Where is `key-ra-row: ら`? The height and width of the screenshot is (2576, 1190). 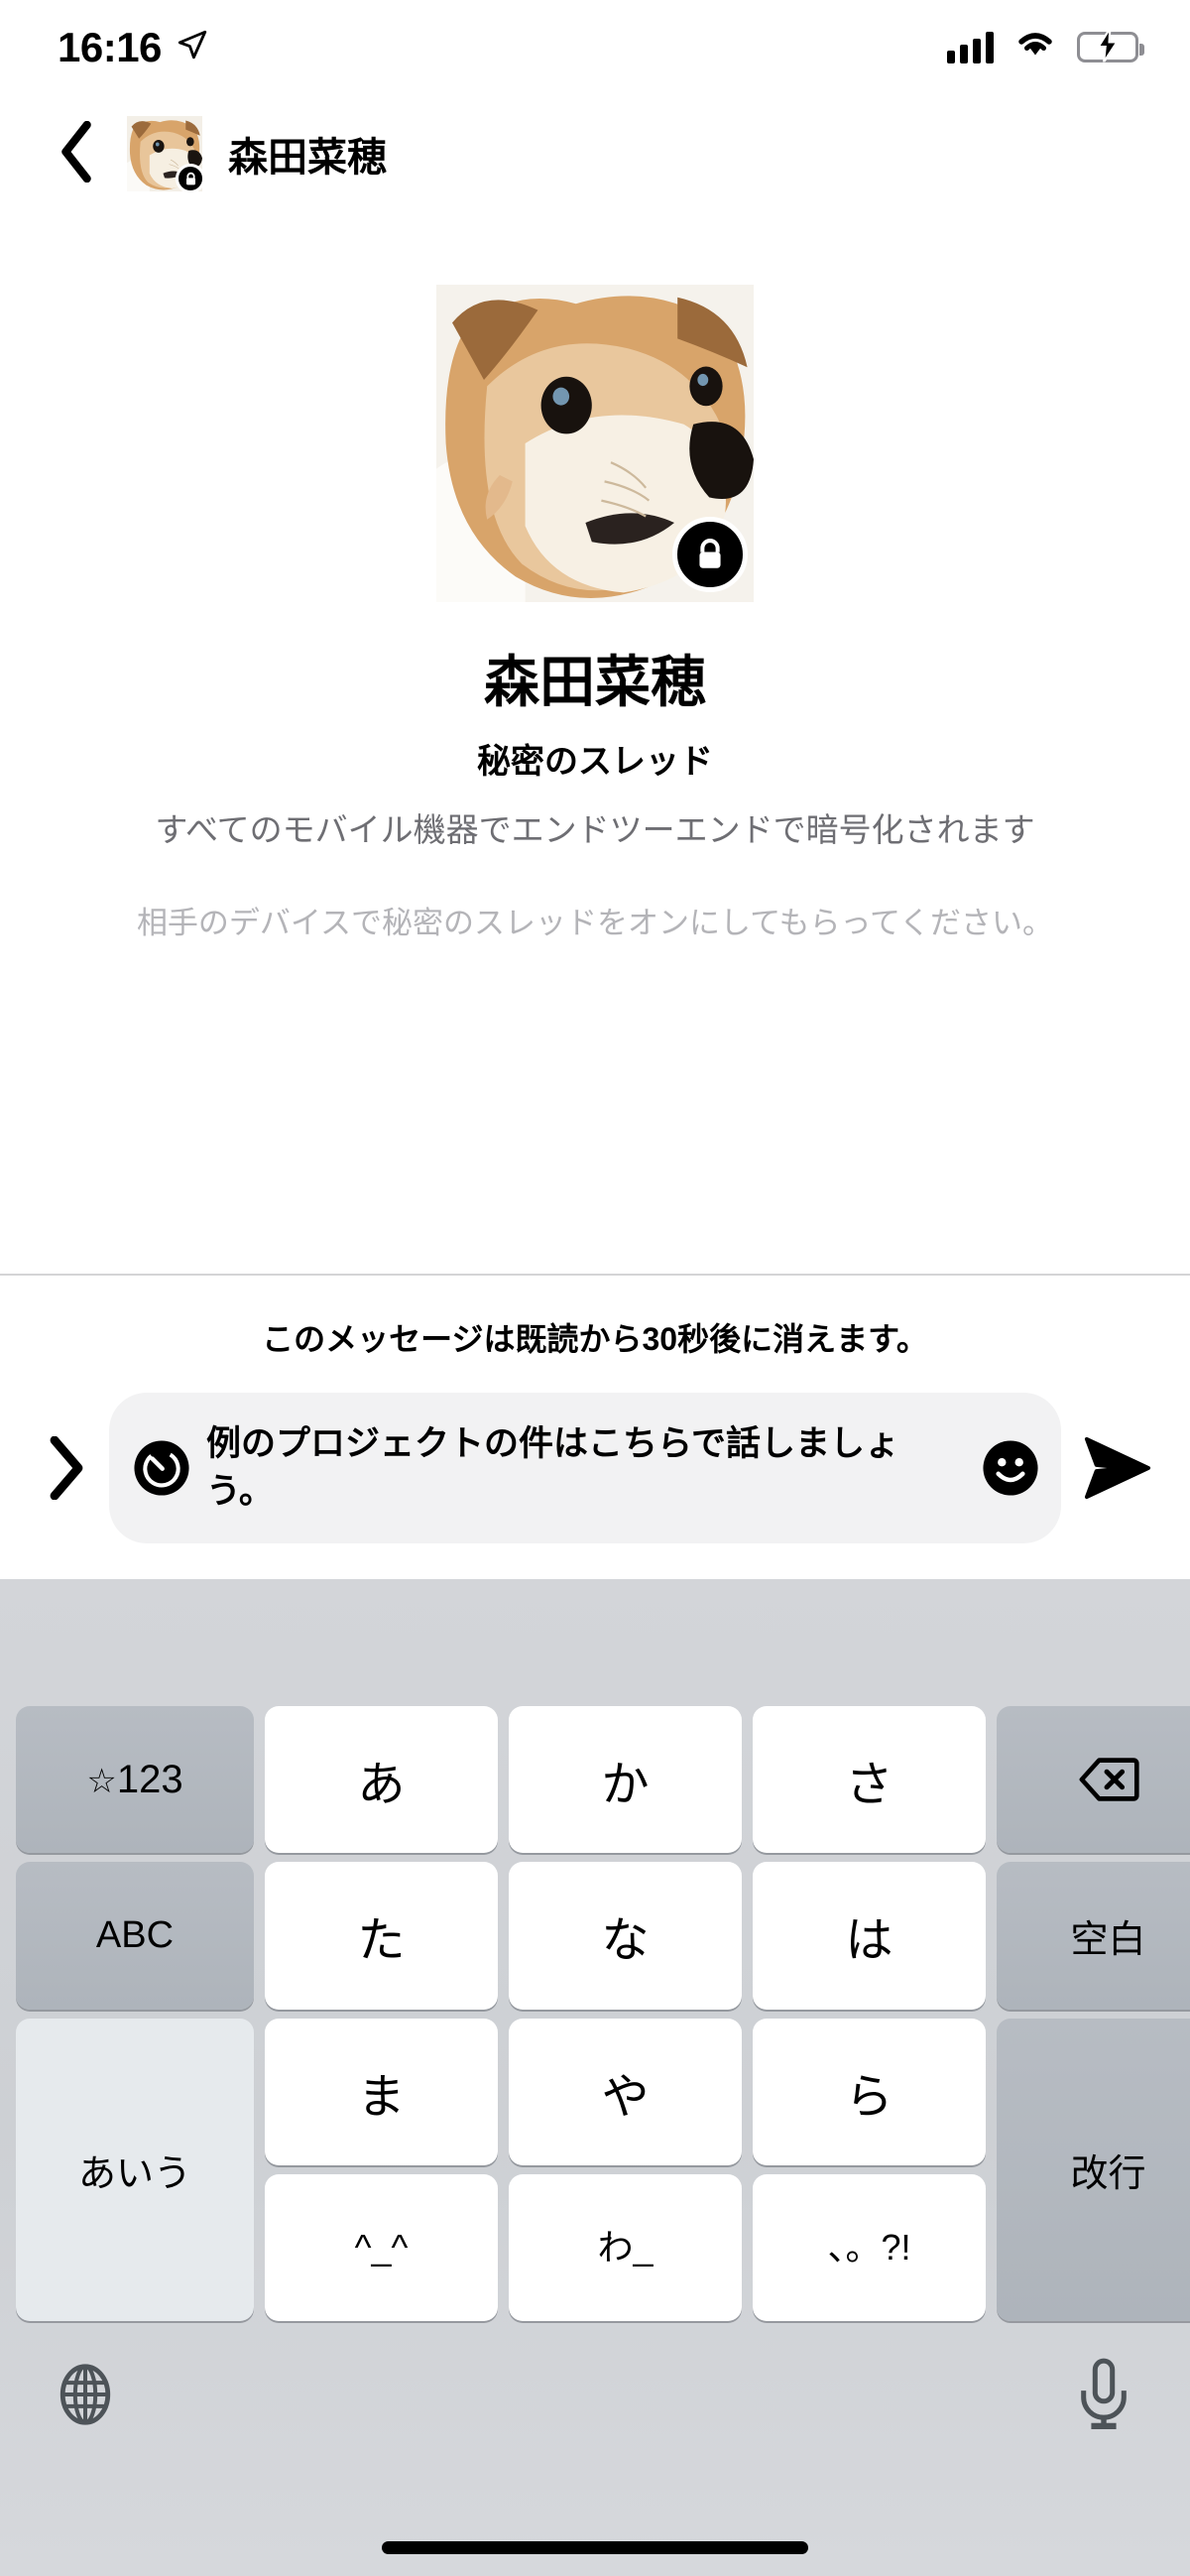 key-ra-row: ら is located at coordinates (869, 2091).